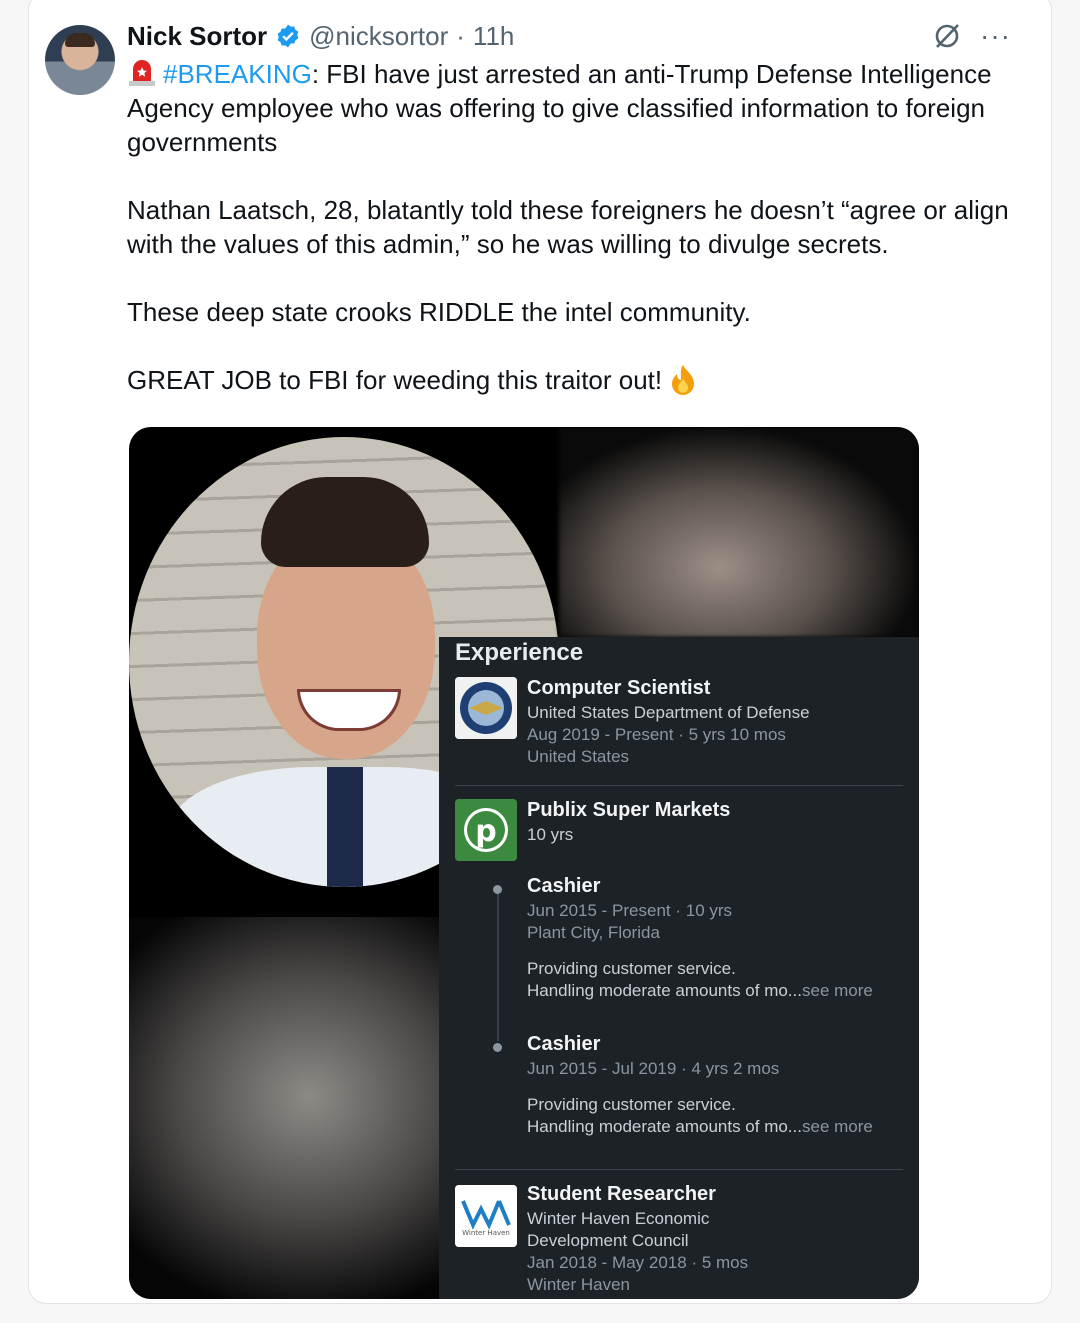 The width and height of the screenshot is (1080, 1323). I want to click on winter-haven-logo-text: Winter Haven, so click(486, 1233).